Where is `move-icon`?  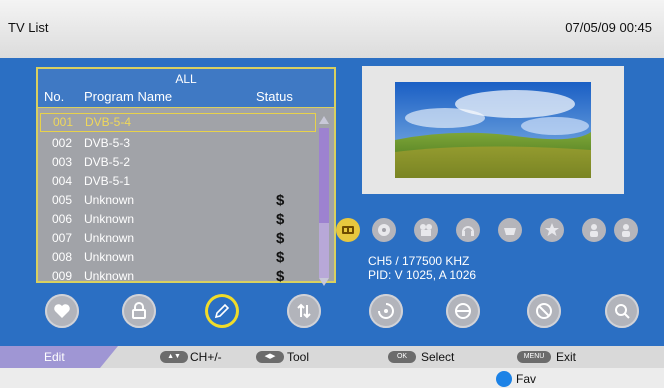 move-icon is located at coordinates (386, 311).